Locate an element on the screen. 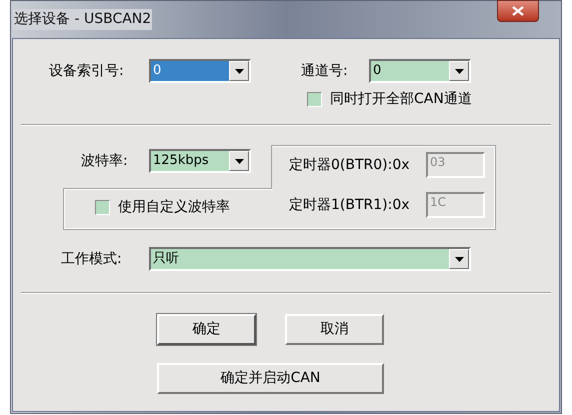  dialog-button: 确定 is located at coordinates (206, 329).